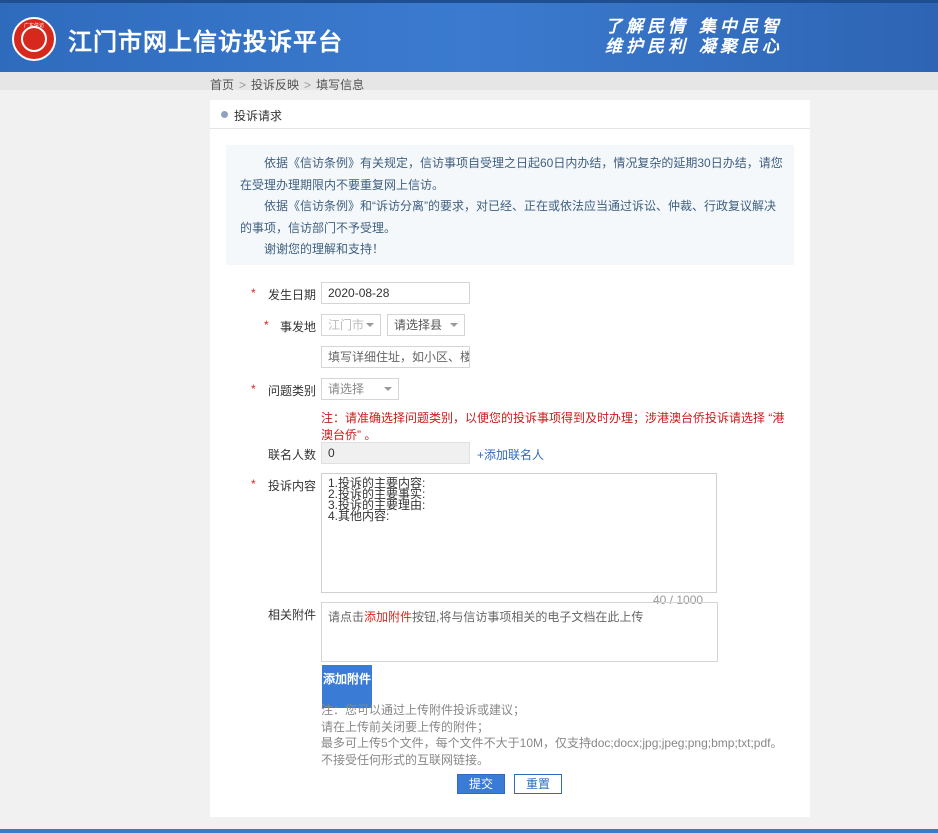  What do you see at coordinates (222, 85) in the screenshot?
I see `breadcrumb-home: 首页` at bounding box center [222, 85].